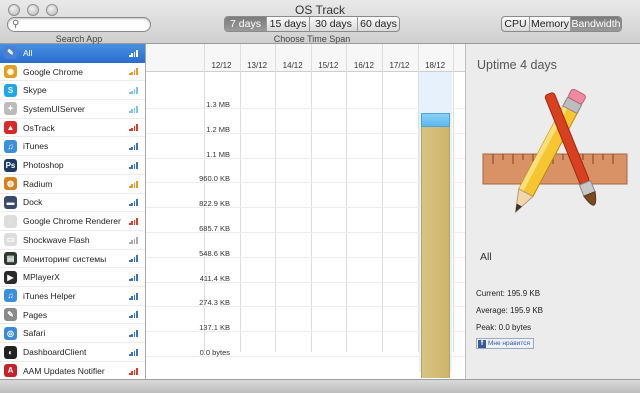  What do you see at coordinates (214, 278) in the screenshot?
I see `y-tick-label: 411.4 KB` at bounding box center [214, 278].